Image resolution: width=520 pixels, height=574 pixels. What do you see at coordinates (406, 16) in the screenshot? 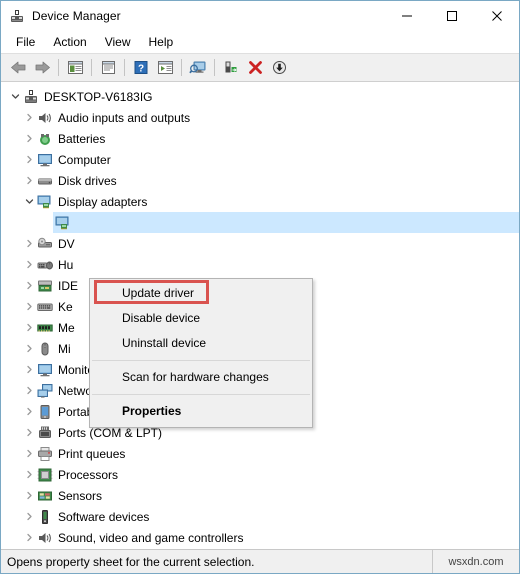
I see `minimize-button` at bounding box center [406, 16].